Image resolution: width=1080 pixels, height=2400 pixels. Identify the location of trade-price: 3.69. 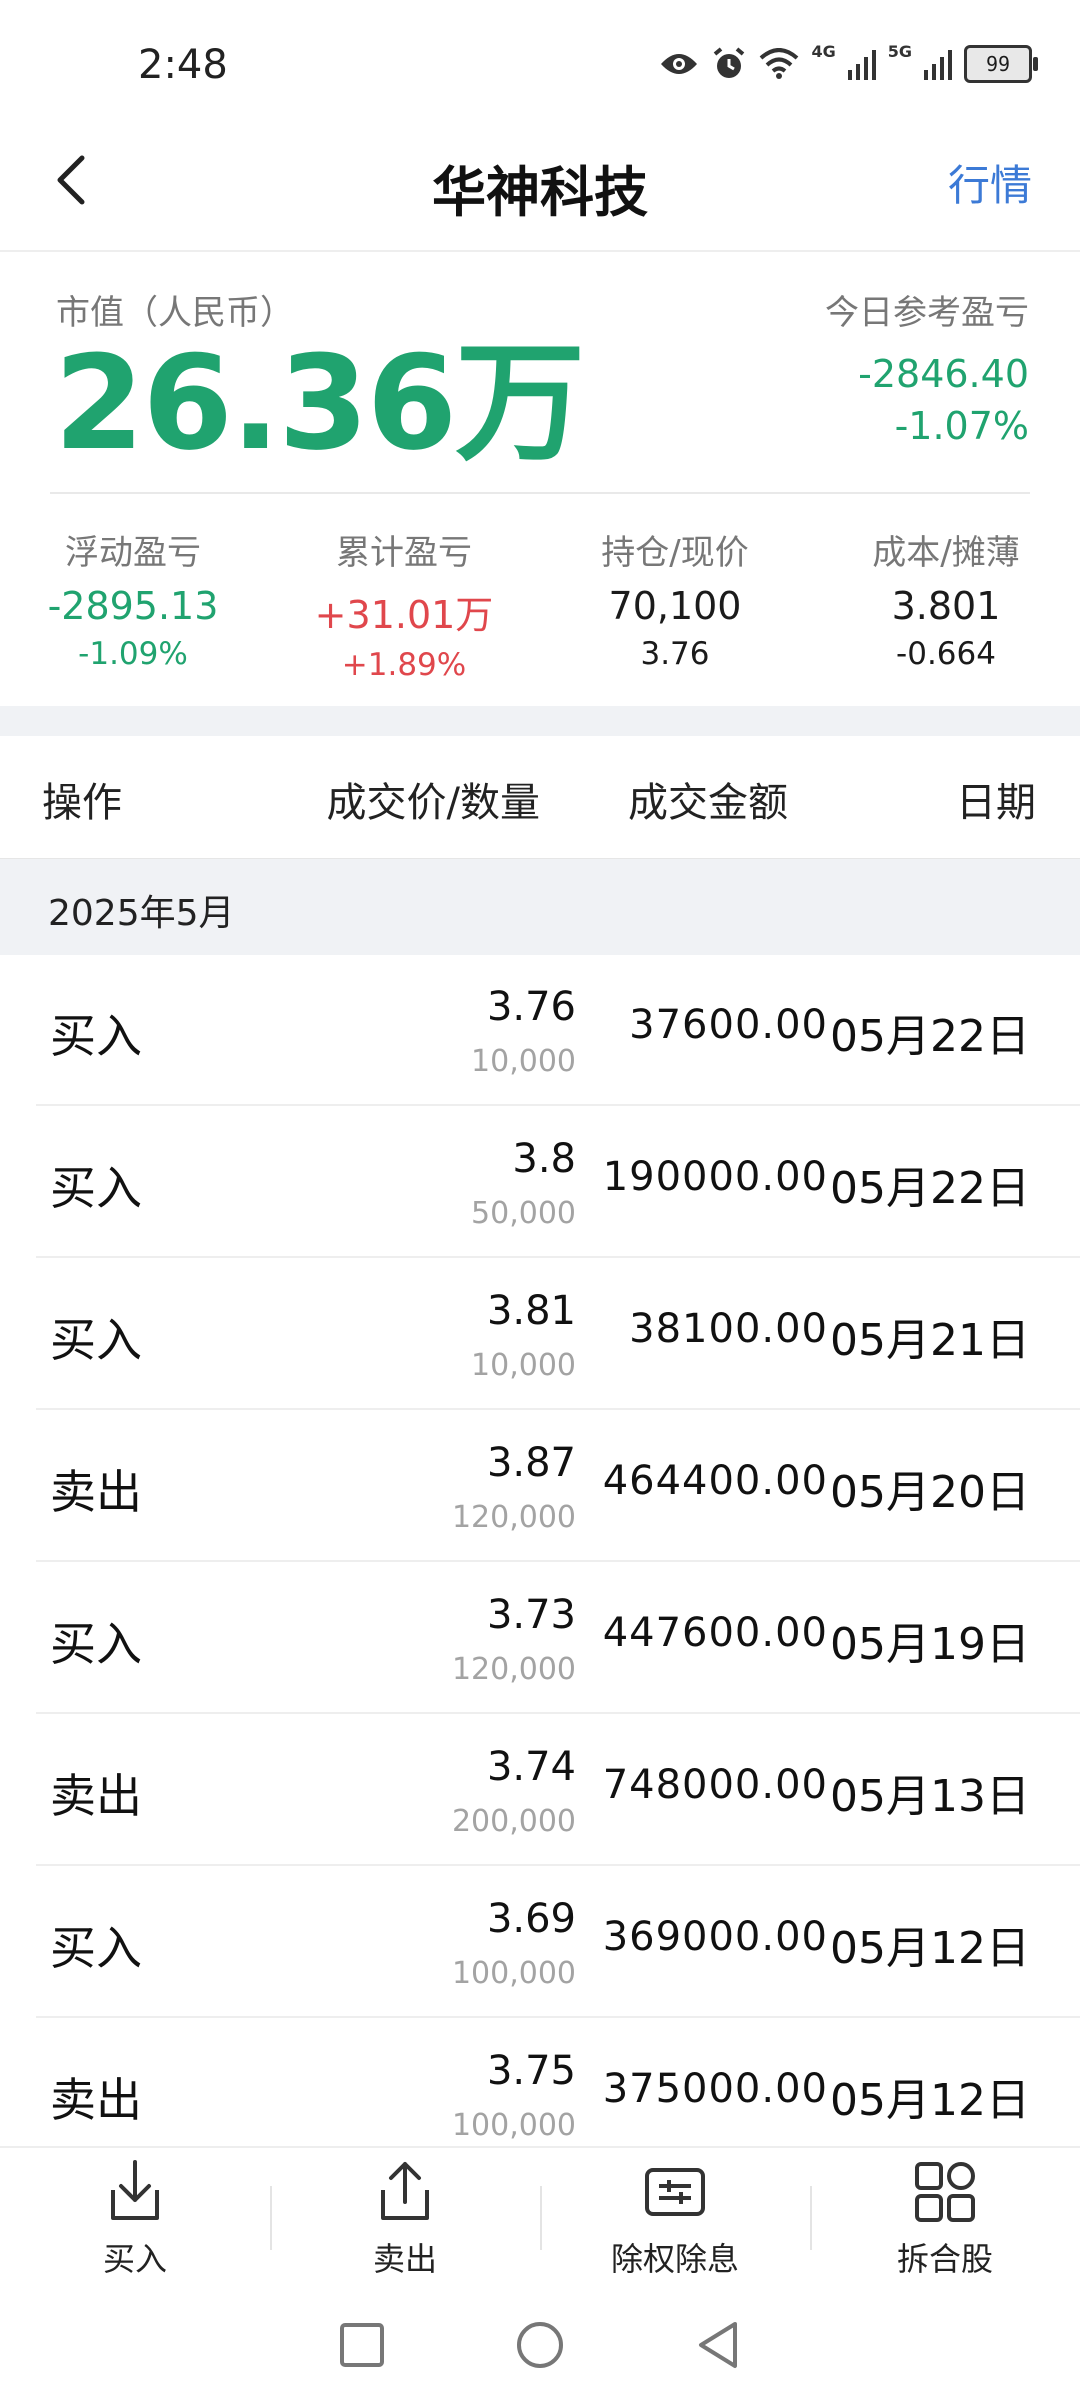
(531, 1919).